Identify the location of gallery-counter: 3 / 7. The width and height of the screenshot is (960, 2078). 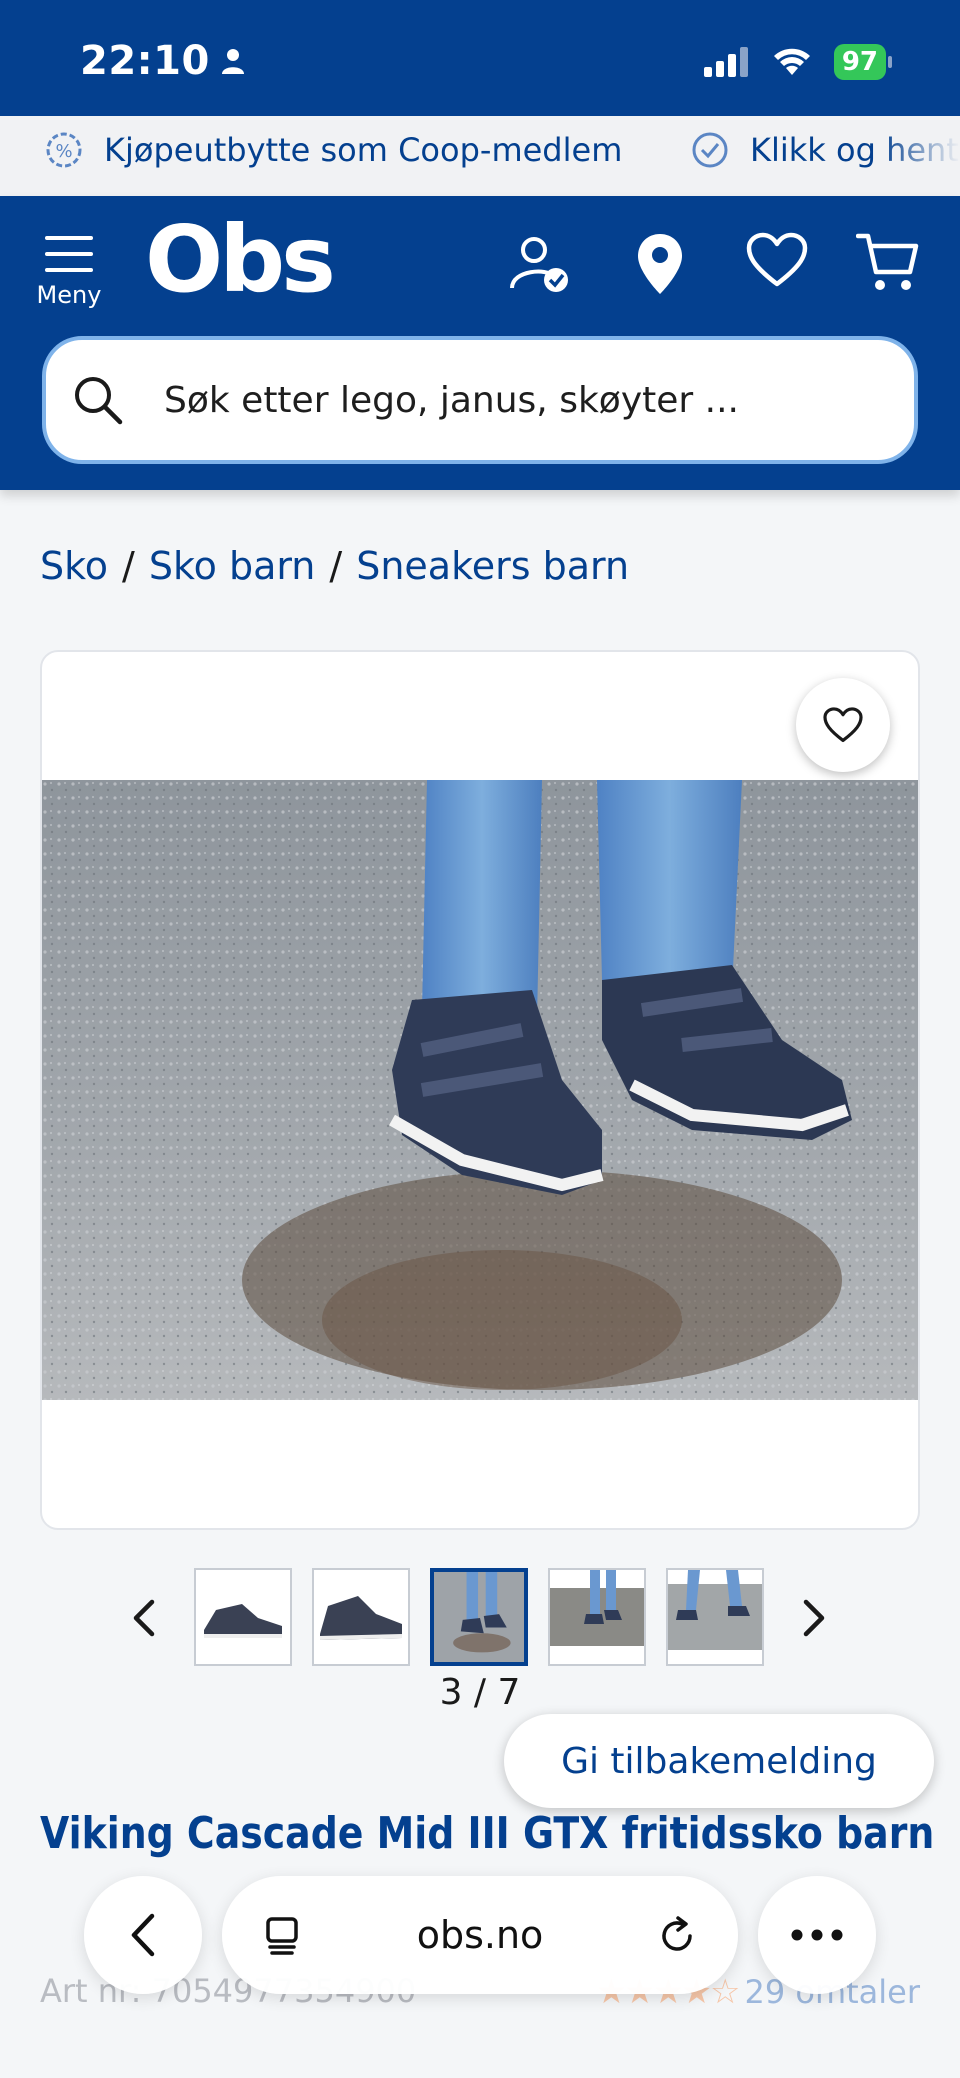
(480, 1692).